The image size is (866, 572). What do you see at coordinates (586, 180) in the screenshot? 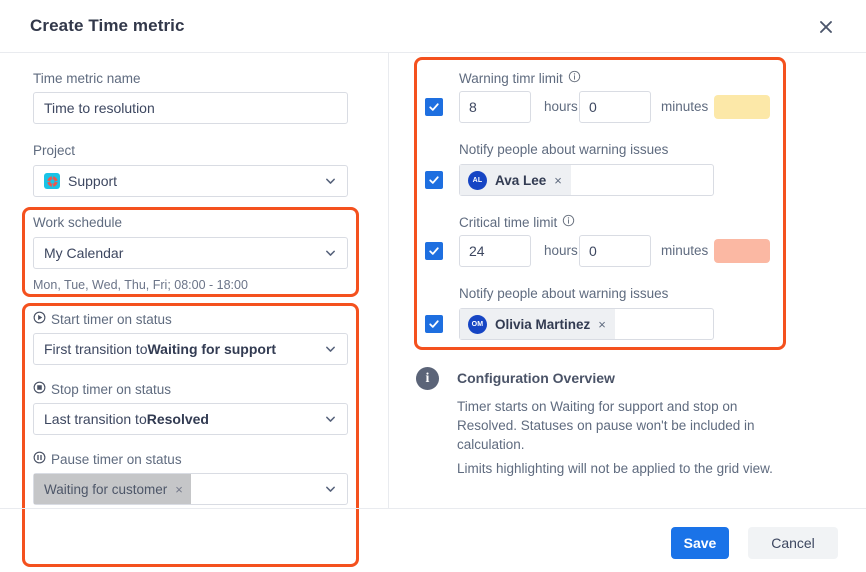
I see `warning-notify-people-field: AL Ava Lee ×` at bounding box center [586, 180].